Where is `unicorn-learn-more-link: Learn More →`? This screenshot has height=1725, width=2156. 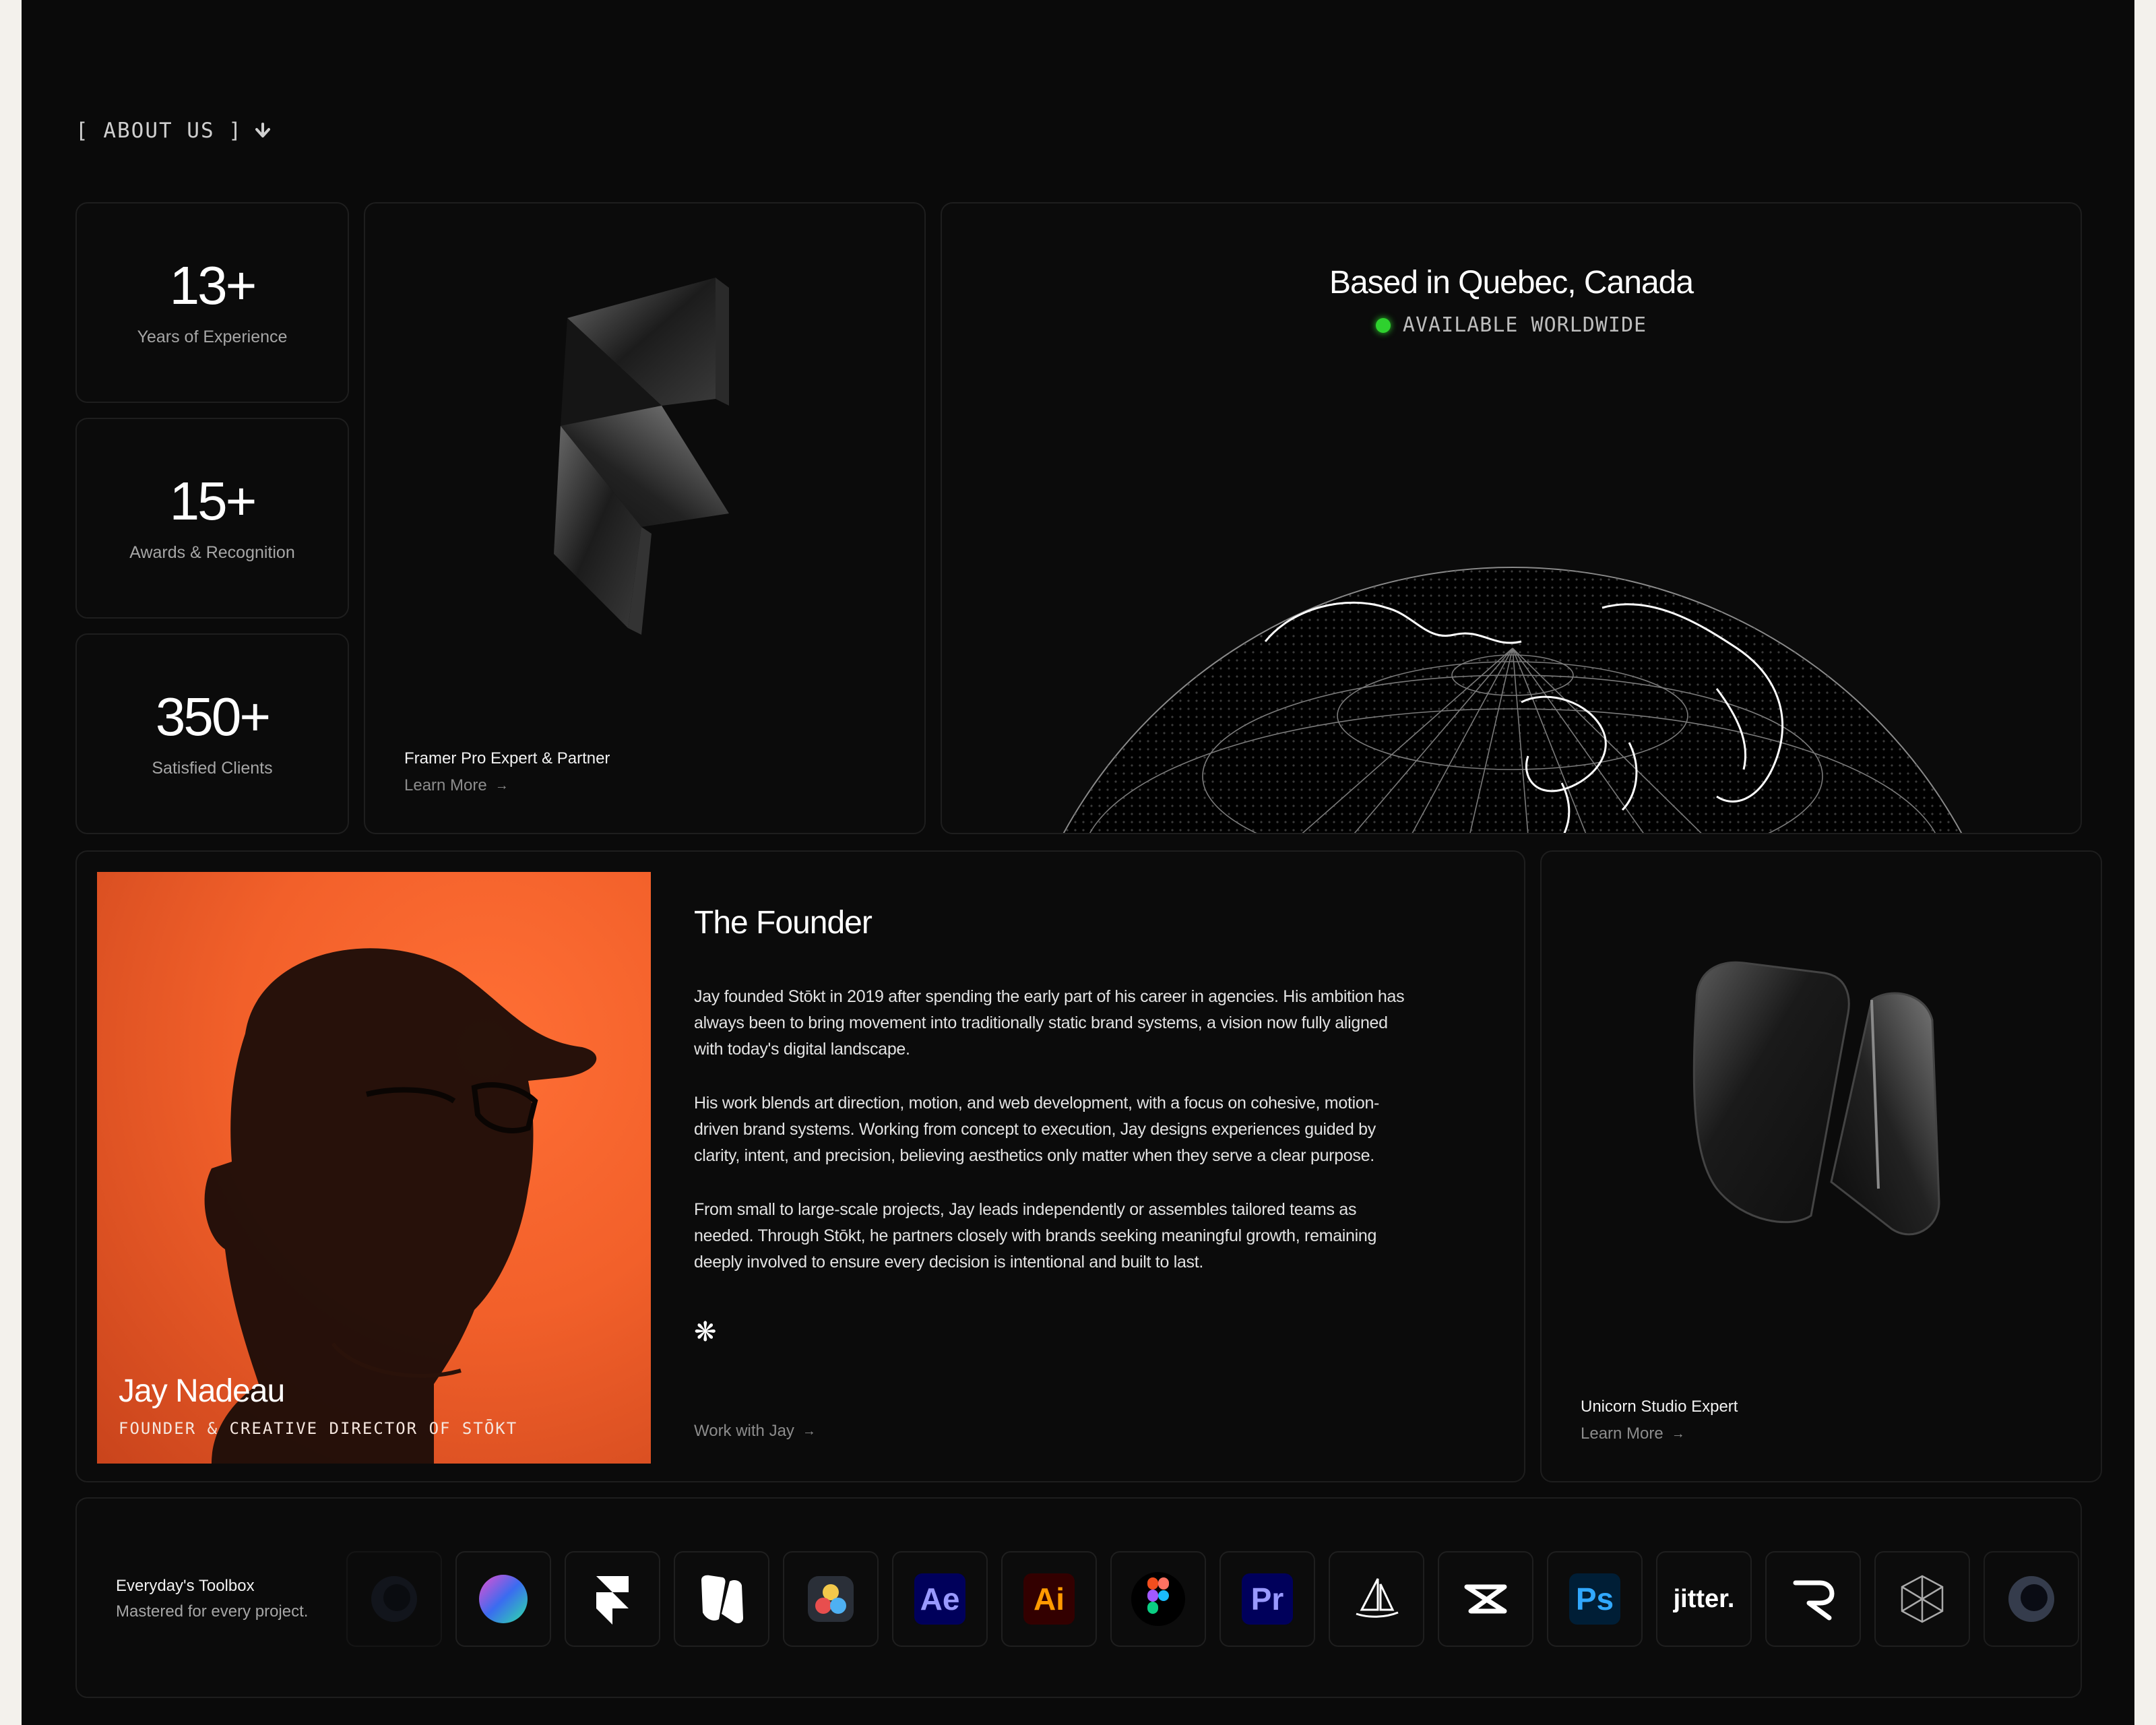 unicorn-learn-more-link: Learn More → is located at coordinates (1659, 1433).